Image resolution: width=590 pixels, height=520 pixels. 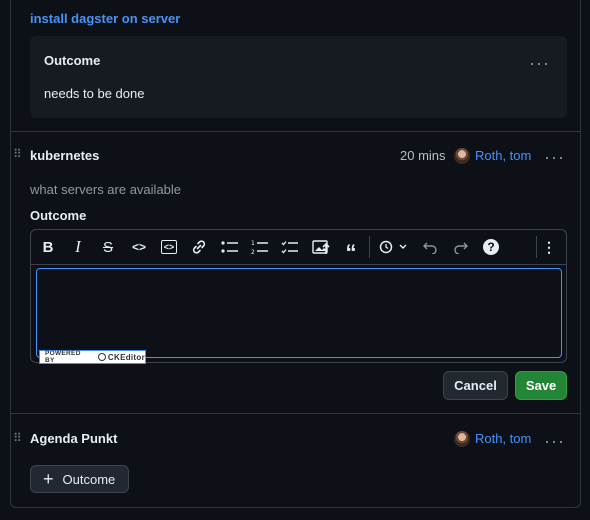 What do you see at coordinates (108, 247) in the screenshot?
I see `strikethrough-icon: S` at bounding box center [108, 247].